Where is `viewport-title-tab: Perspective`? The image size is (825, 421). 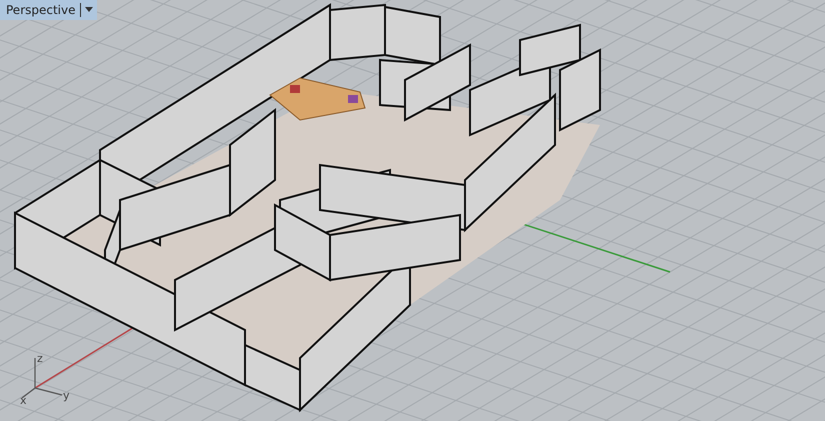 viewport-title-tab: Perspective is located at coordinates (48, 10).